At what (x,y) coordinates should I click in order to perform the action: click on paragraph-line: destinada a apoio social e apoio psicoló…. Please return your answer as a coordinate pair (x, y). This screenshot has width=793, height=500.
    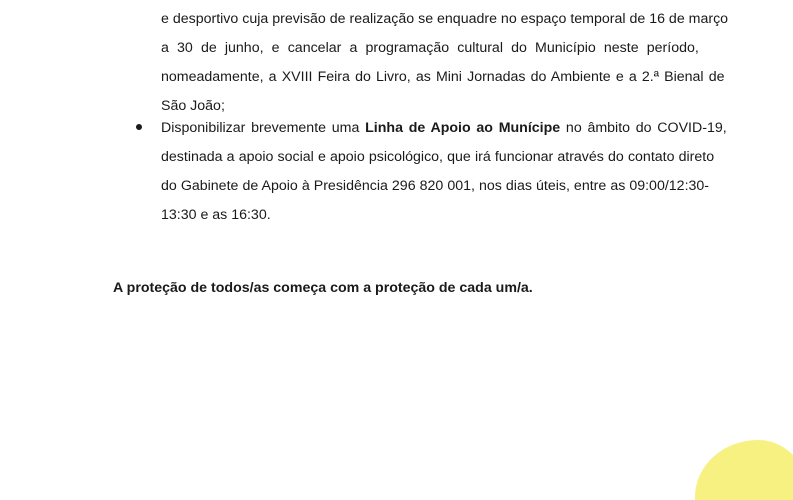
    Looking at the image, I should click on (438, 157).